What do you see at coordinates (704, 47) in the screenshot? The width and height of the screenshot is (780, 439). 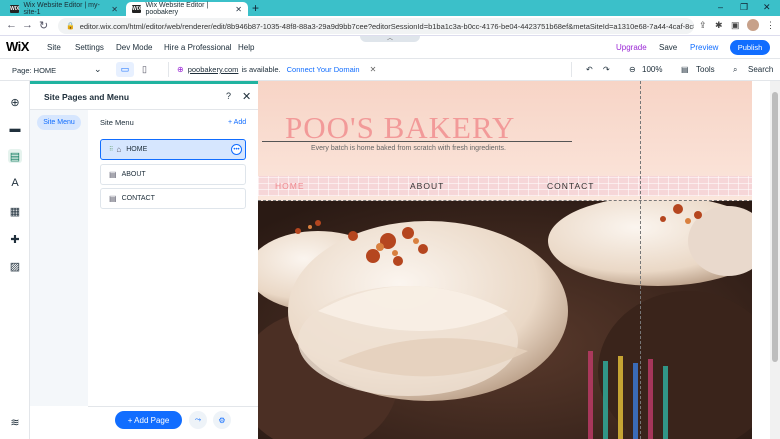 I see `preview-button: Preview` at bounding box center [704, 47].